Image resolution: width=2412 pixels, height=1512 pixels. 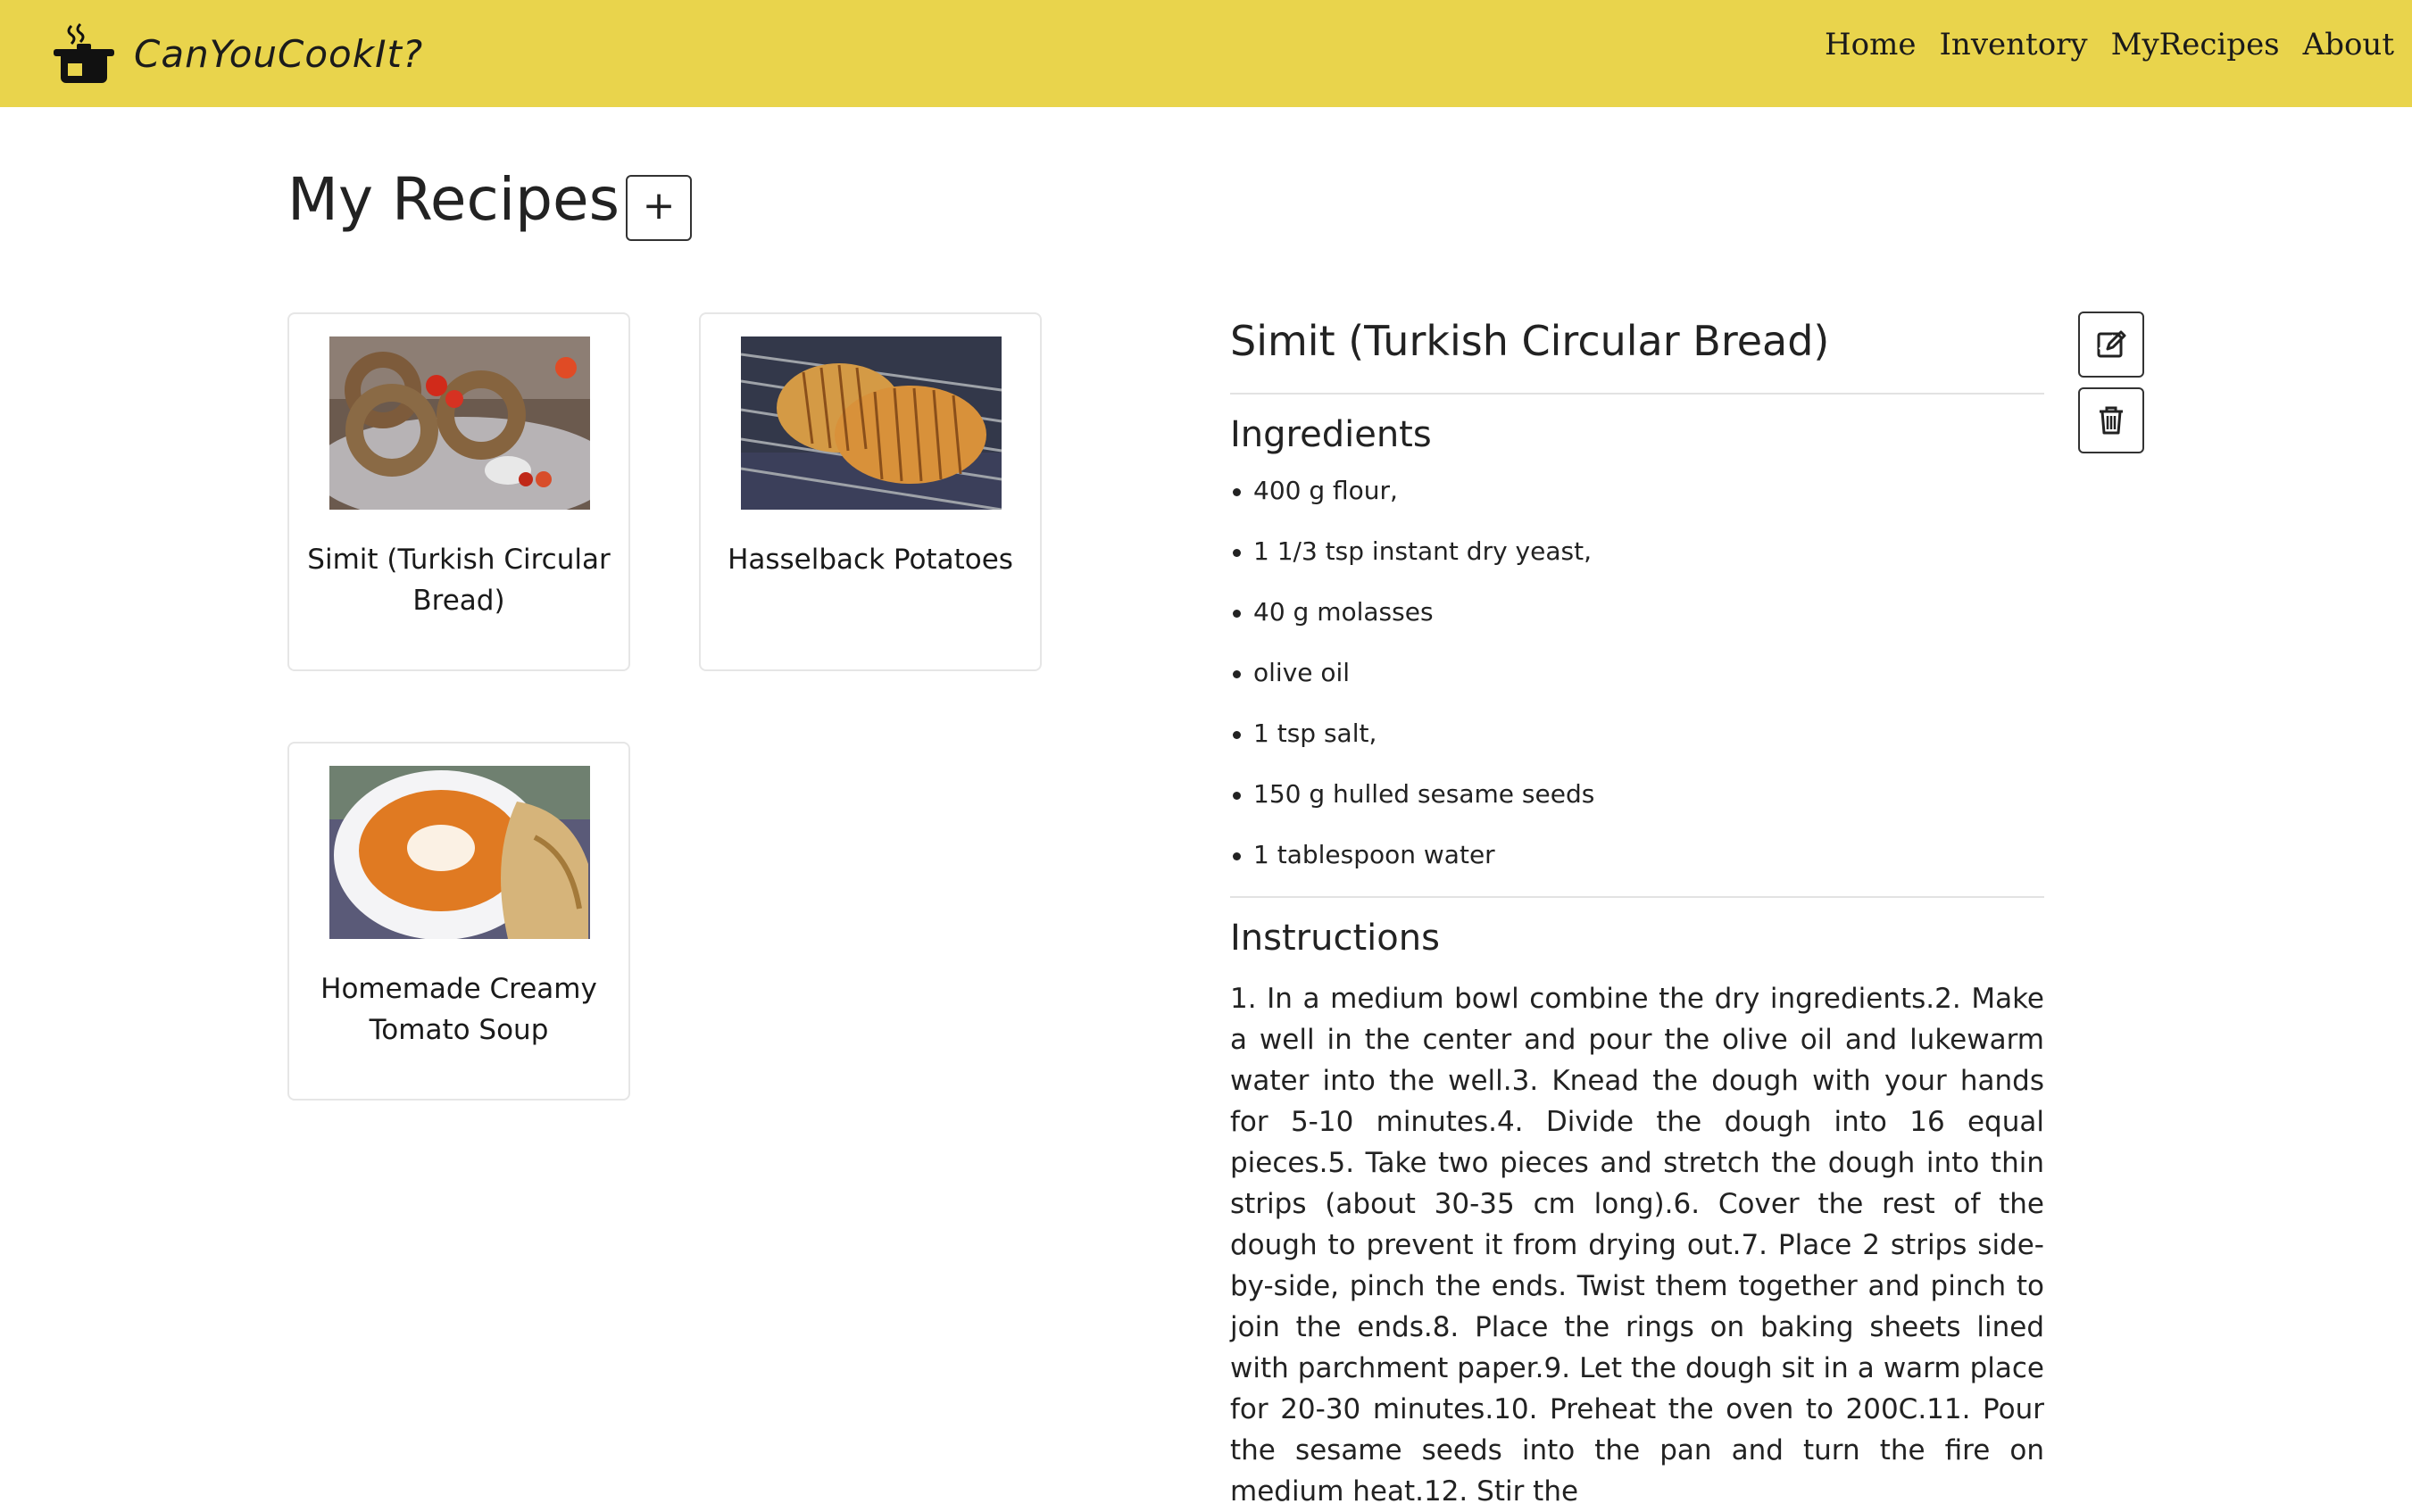 What do you see at coordinates (459, 1009) in the screenshot?
I see `recipe-card-title: Homemade Creamy Tomato Soup` at bounding box center [459, 1009].